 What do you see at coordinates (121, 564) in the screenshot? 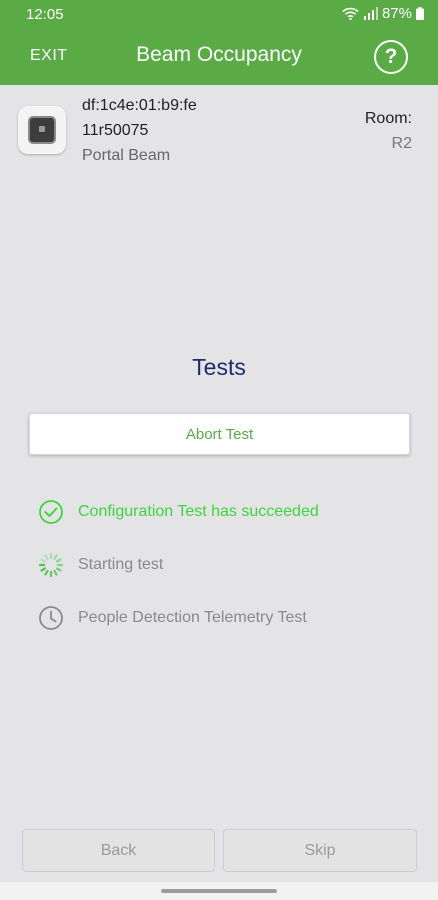
I see `test-item-label: Starting test` at bounding box center [121, 564].